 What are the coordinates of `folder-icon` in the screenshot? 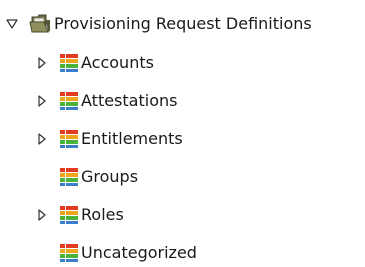 It's located at (40, 24).